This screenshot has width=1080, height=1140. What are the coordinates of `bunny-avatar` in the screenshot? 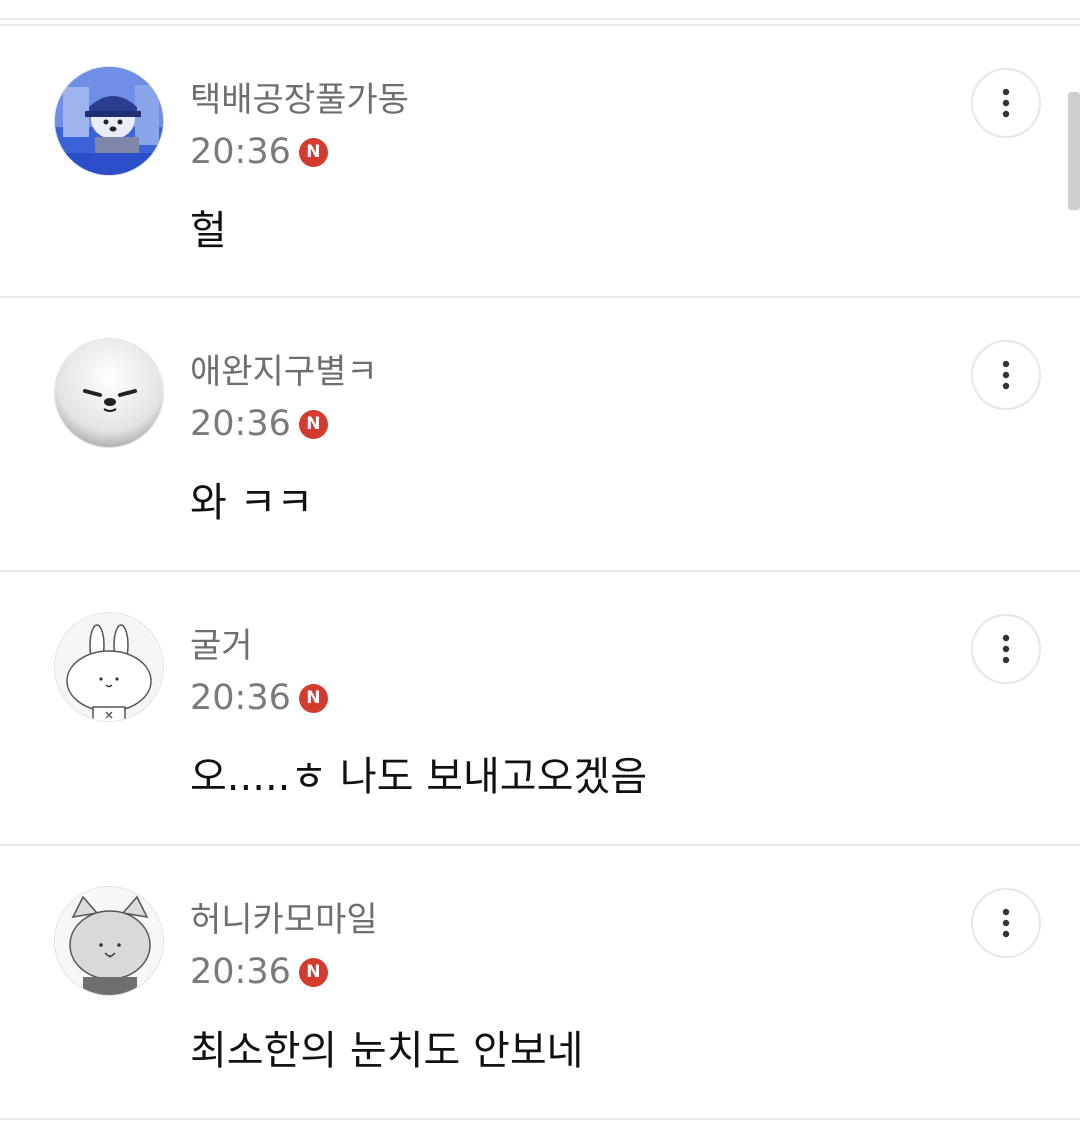 It's located at (109, 667).